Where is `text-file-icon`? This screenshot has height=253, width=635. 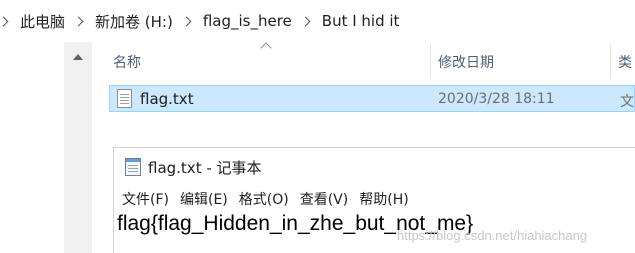
text-file-icon is located at coordinates (124, 98).